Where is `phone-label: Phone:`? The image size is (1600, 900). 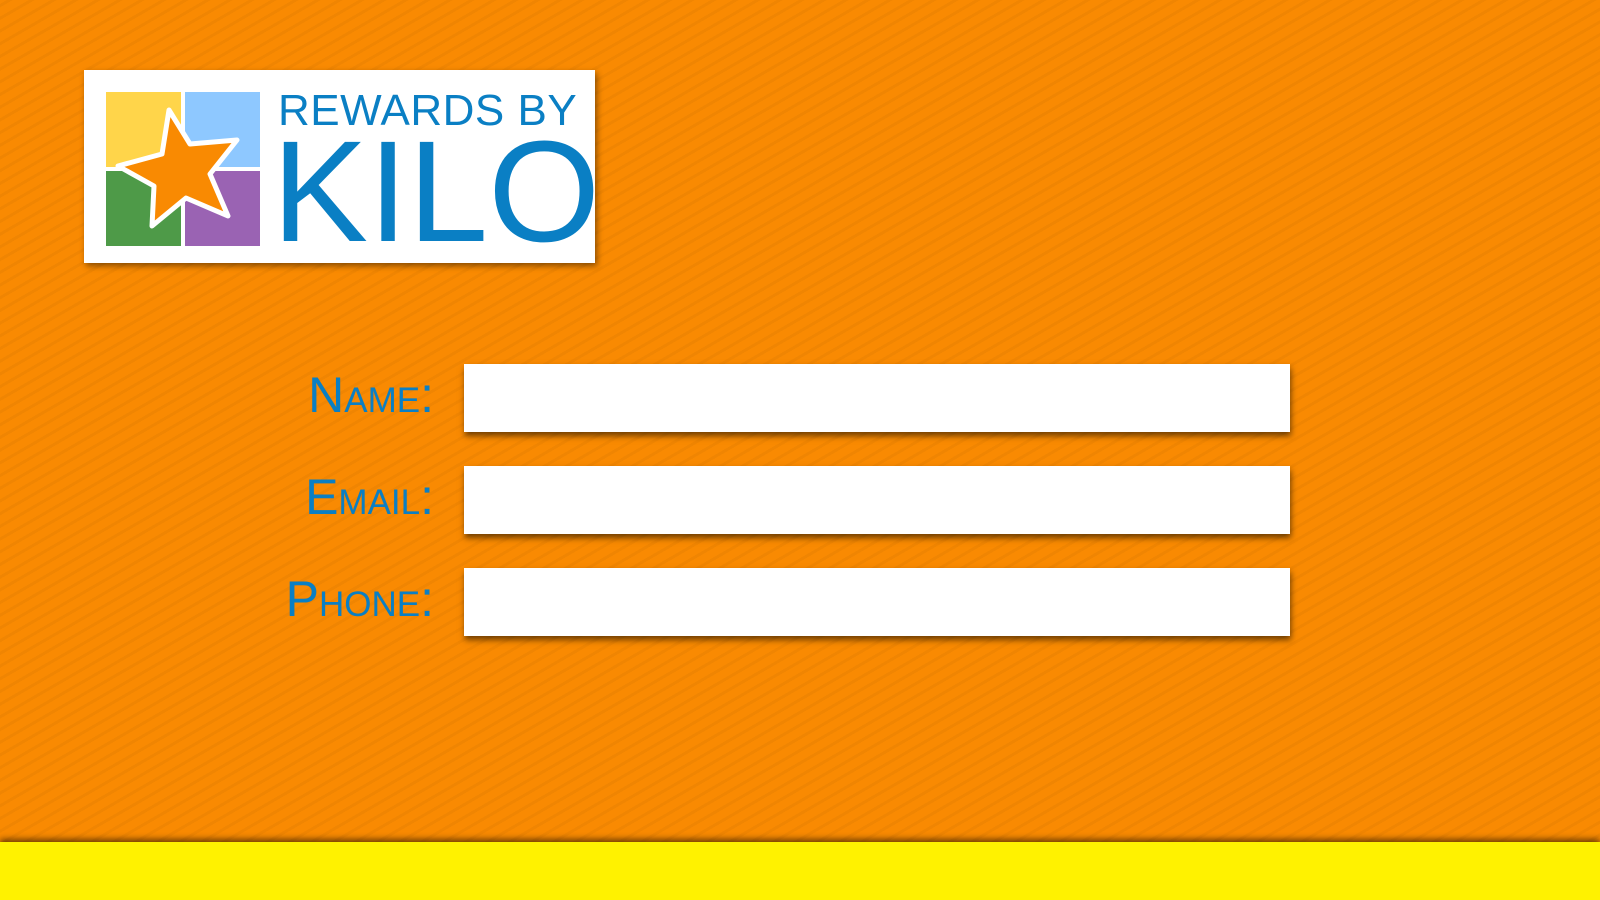
phone-label: Phone: is located at coordinates (359, 599).